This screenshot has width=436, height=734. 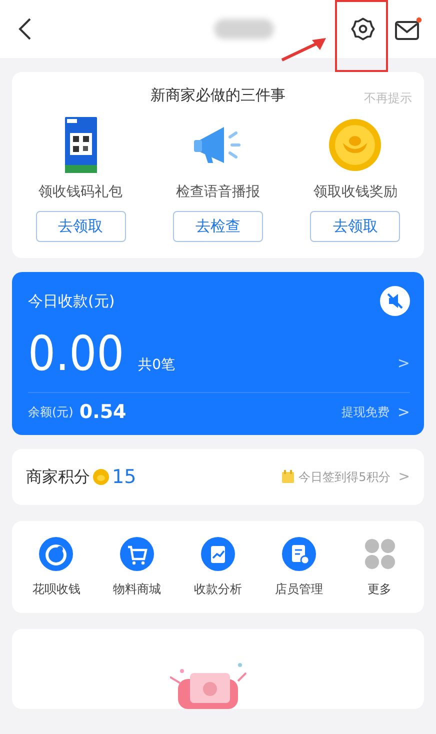 I want to click on tool-button: 物料商城, so click(x=137, y=567).